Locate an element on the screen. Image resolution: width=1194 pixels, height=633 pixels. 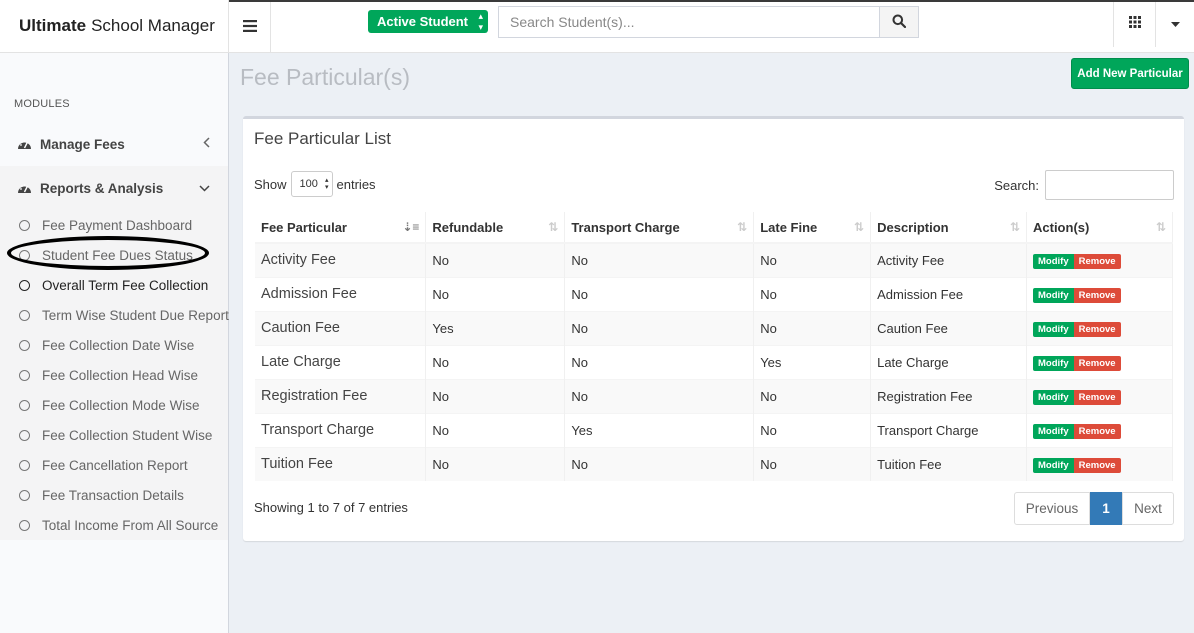
sidebar-item-fee-collection-mode-wise: Fee Collection Mode Wise is located at coordinates (114, 405).